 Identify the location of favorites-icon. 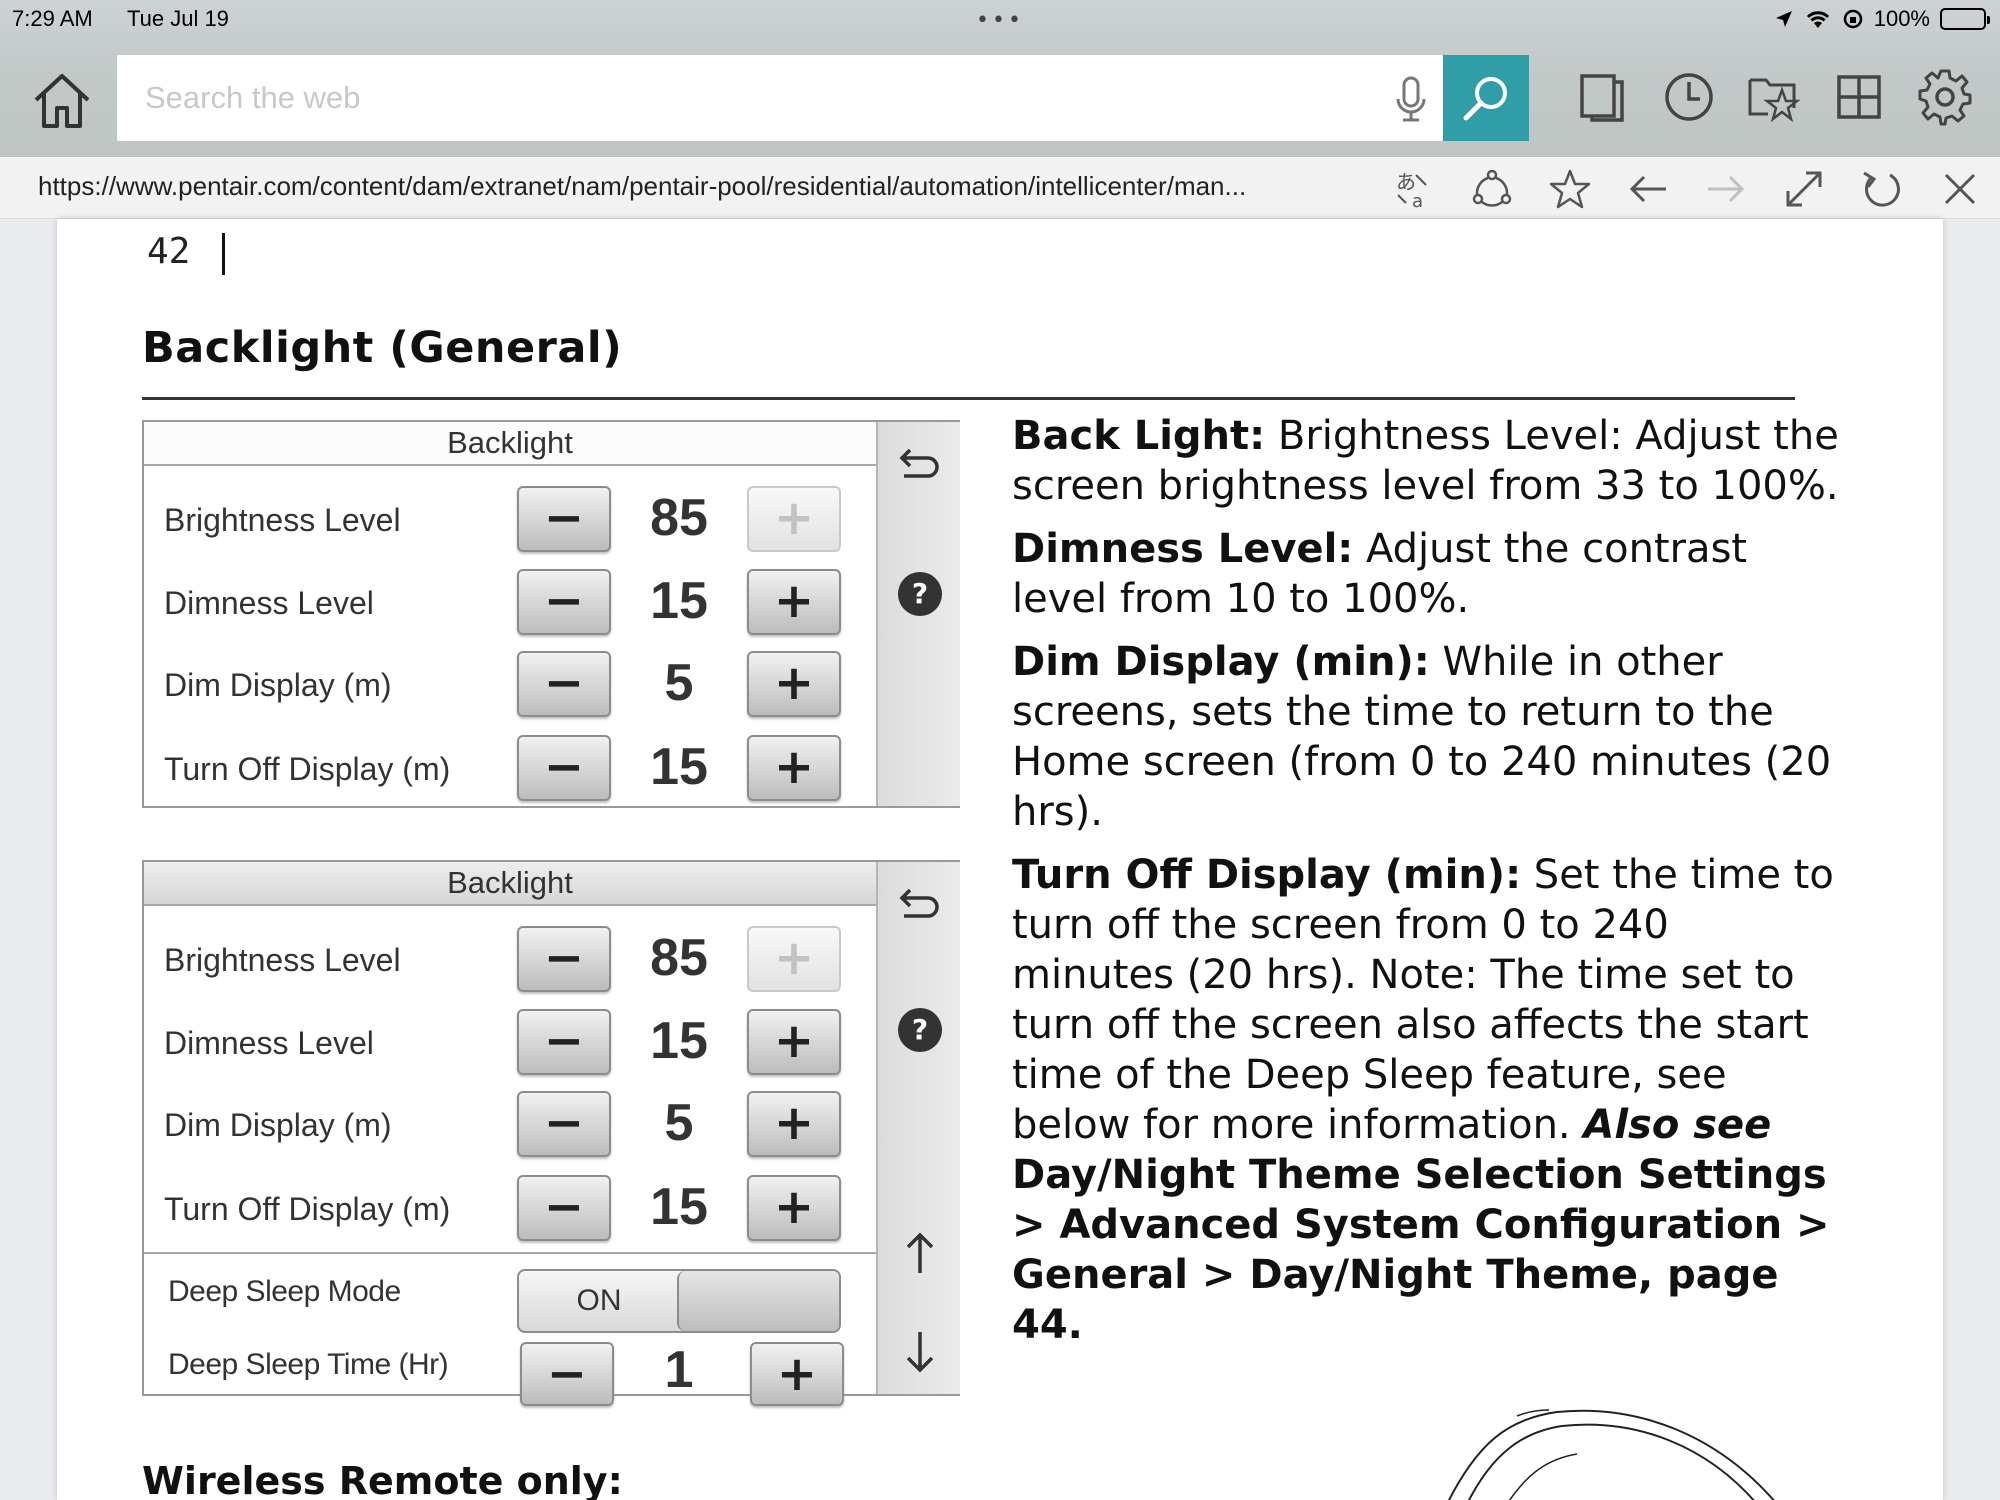
(1773, 97).